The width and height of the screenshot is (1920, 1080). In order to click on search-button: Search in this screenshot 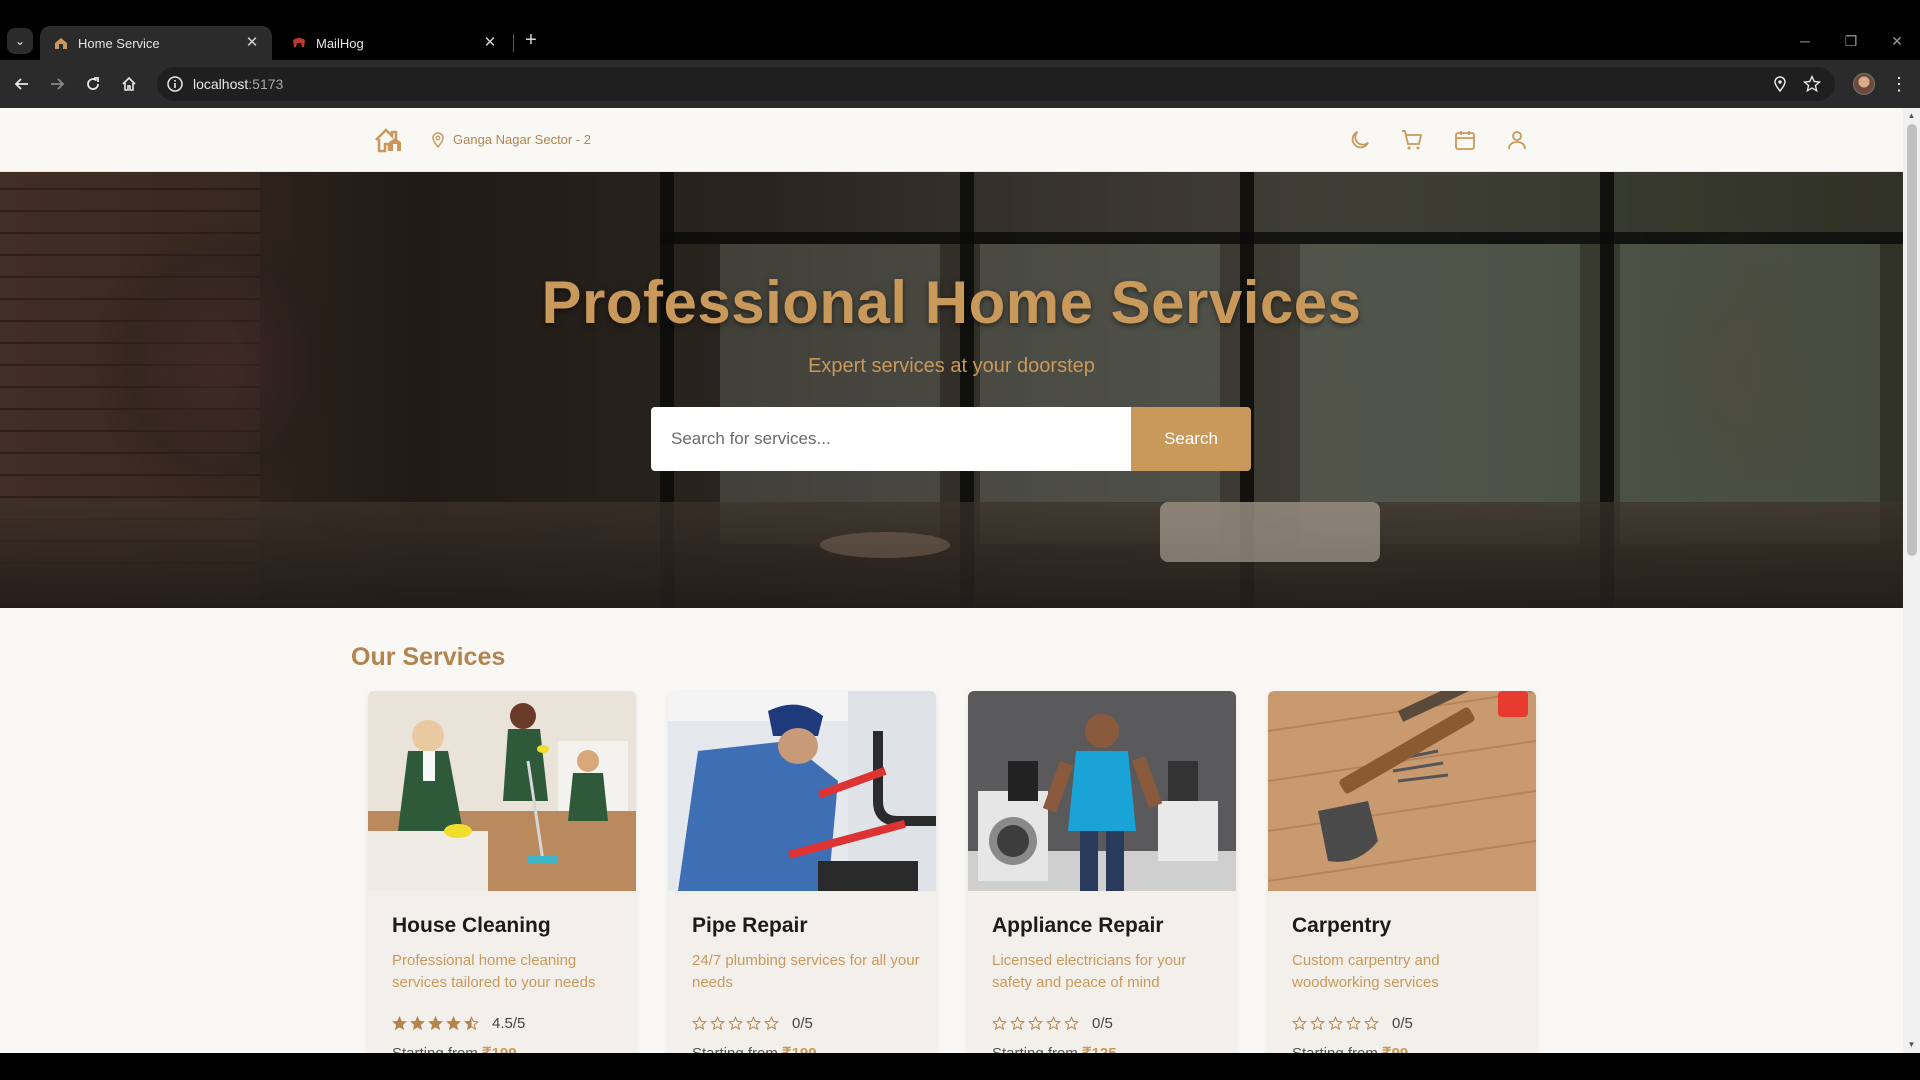, I will do `click(1191, 439)`.